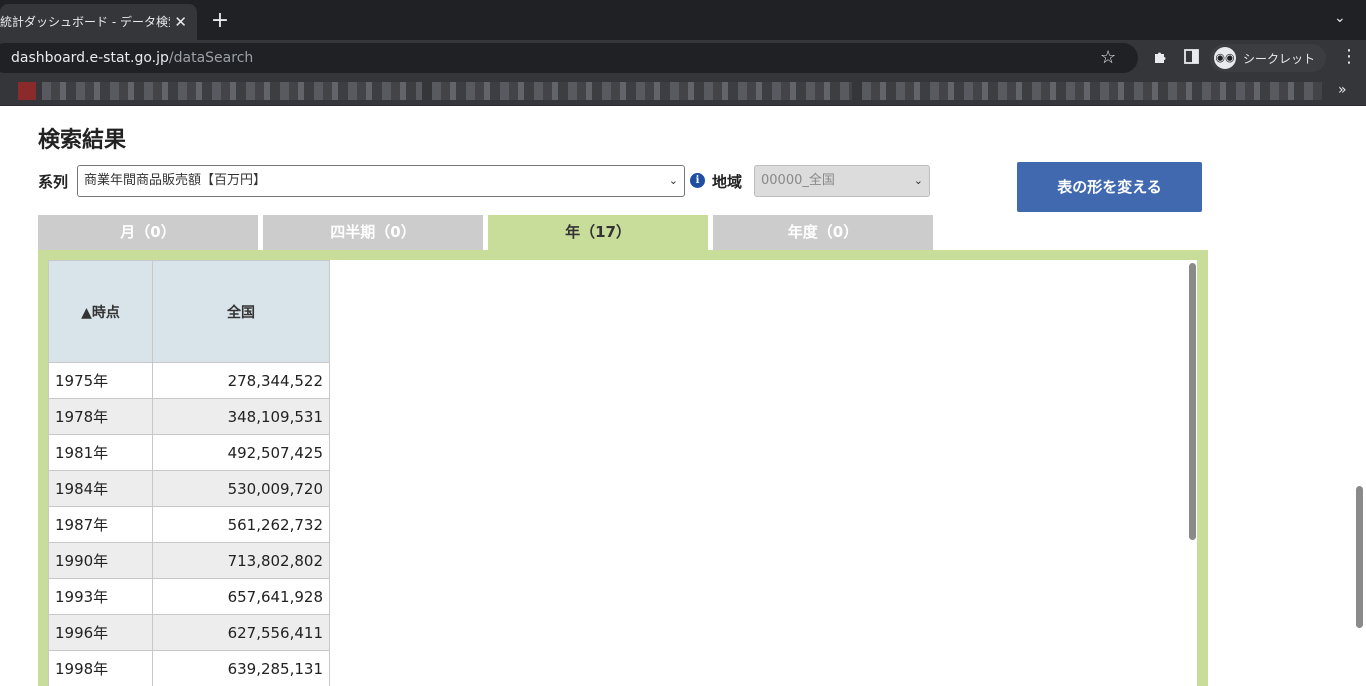 The width and height of the screenshot is (1366, 686). What do you see at coordinates (241, 524) in the screenshot?
I see `cell-value: 561,262,732` at bounding box center [241, 524].